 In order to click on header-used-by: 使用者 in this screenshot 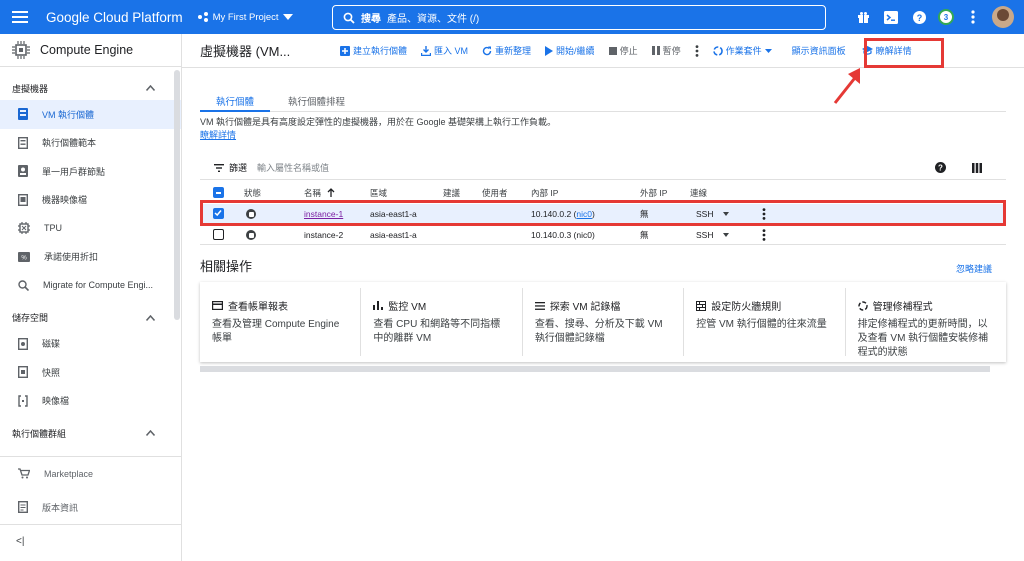, I will do `click(495, 193)`.